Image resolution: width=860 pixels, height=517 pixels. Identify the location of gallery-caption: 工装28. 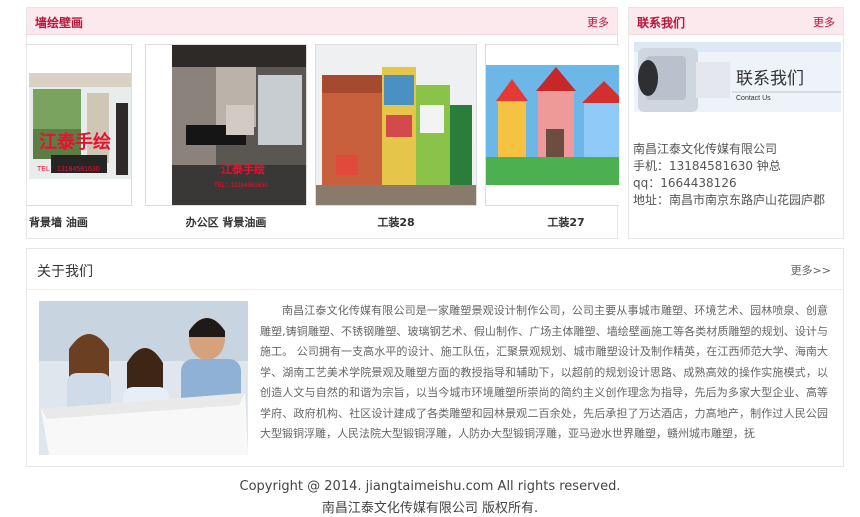
(396, 222).